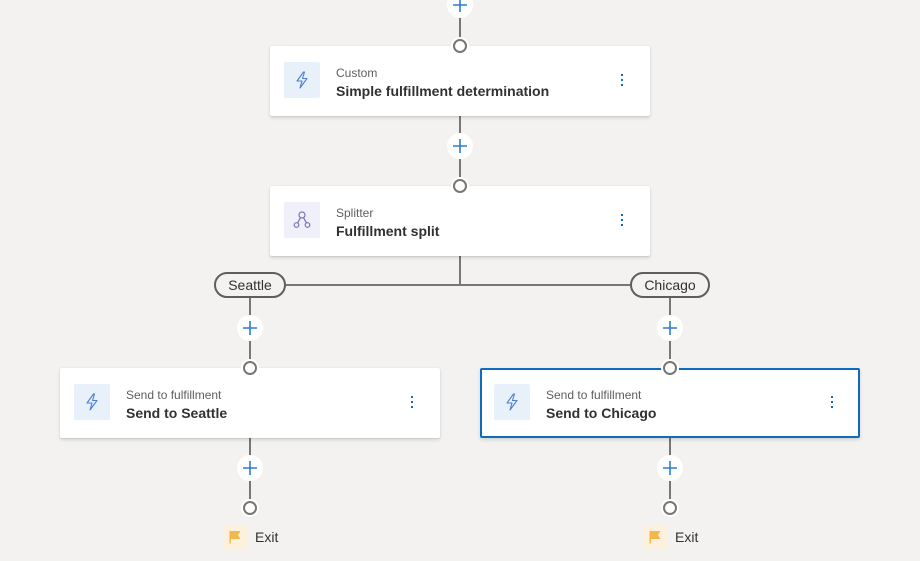  I want to click on step-card-send-chicago: Send to fulfillment Send to Chicago, so click(670, 403).